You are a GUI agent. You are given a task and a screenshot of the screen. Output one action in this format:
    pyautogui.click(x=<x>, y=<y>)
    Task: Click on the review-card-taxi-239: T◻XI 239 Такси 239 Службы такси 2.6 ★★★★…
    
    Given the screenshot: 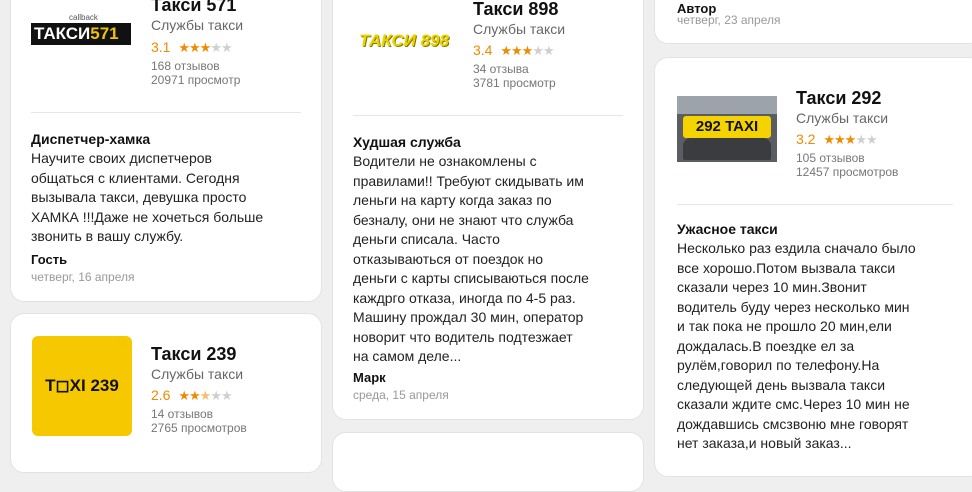 What is the action you would take?
    pyautogui.click(x=166, y=393)
    